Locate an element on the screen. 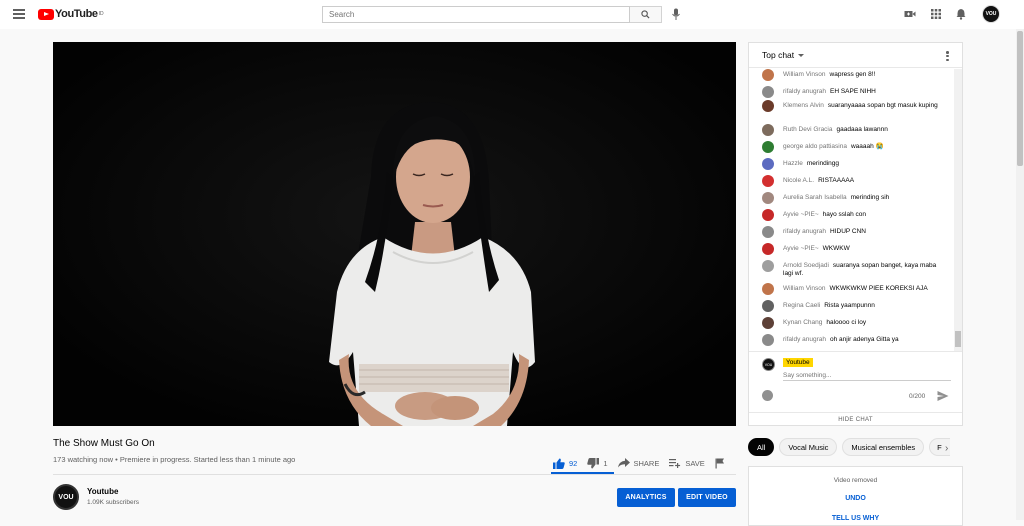 The width and height of the screenshot is (1024, 526). chevron-right-icon: › is located at coordinates (946, 448).